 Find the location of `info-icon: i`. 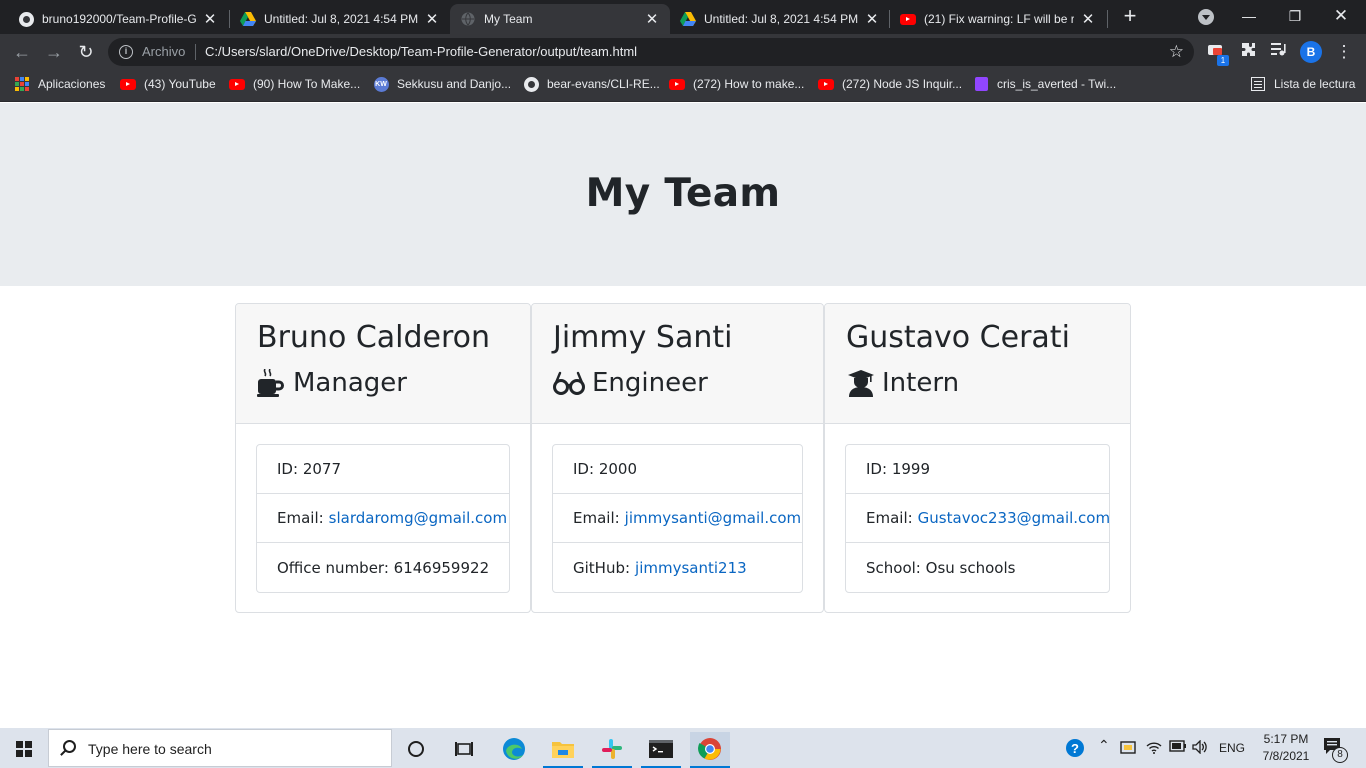

info-icon: i is located at coordinates (126, 52).